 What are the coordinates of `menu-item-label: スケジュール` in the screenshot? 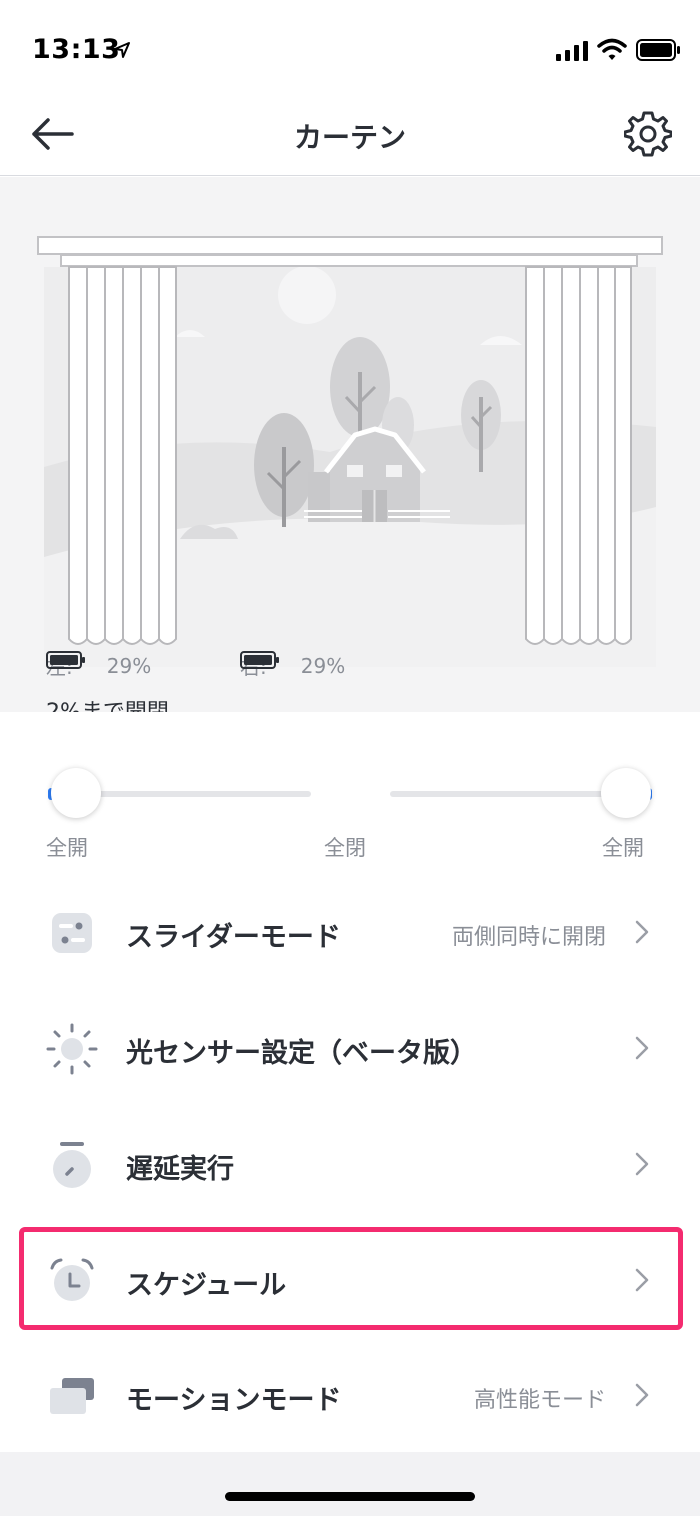 It's located at (206, 1285).